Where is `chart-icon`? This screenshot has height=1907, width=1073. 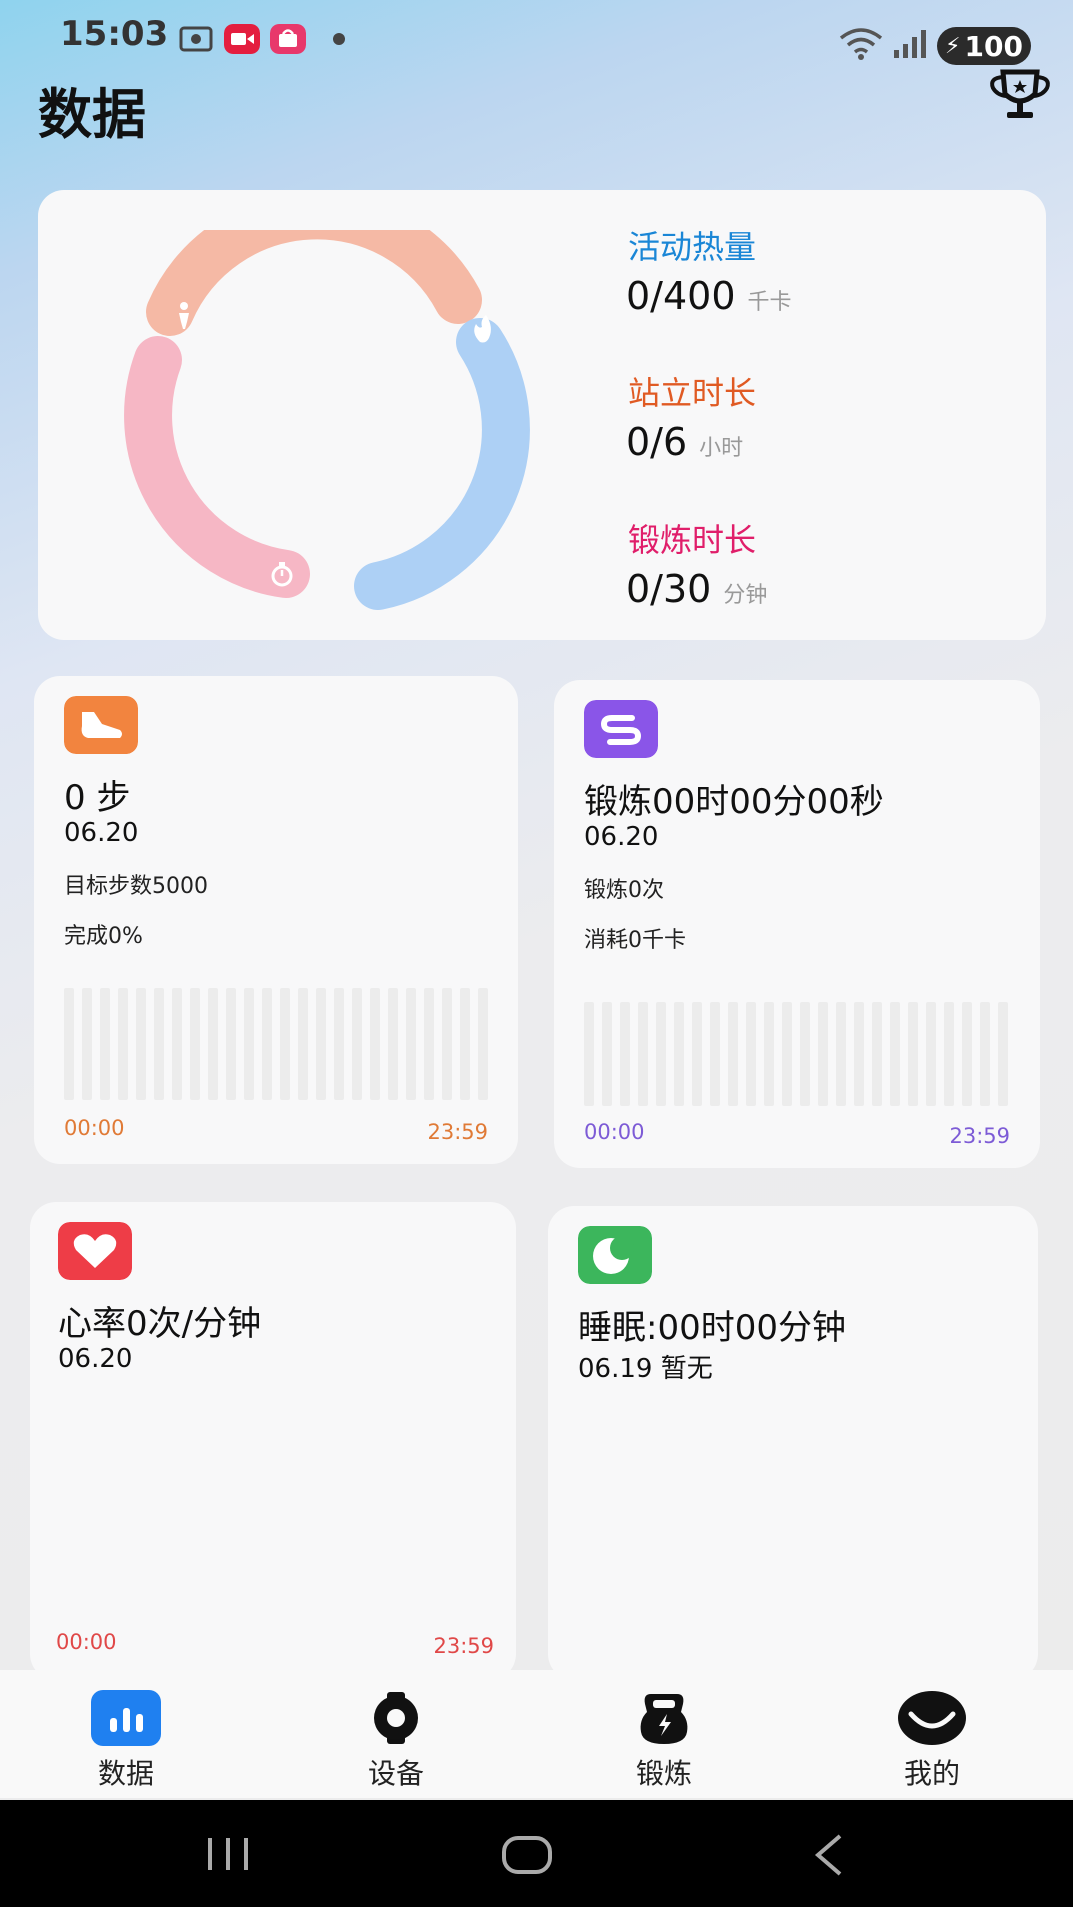
chart-icon is located at coordinates (126, 1718).